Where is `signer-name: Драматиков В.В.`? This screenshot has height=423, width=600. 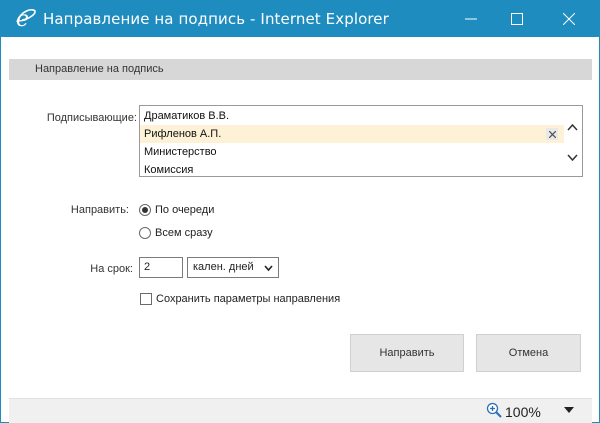
signer-name: Драматиков В.В. is located at coordinates (187, 116).